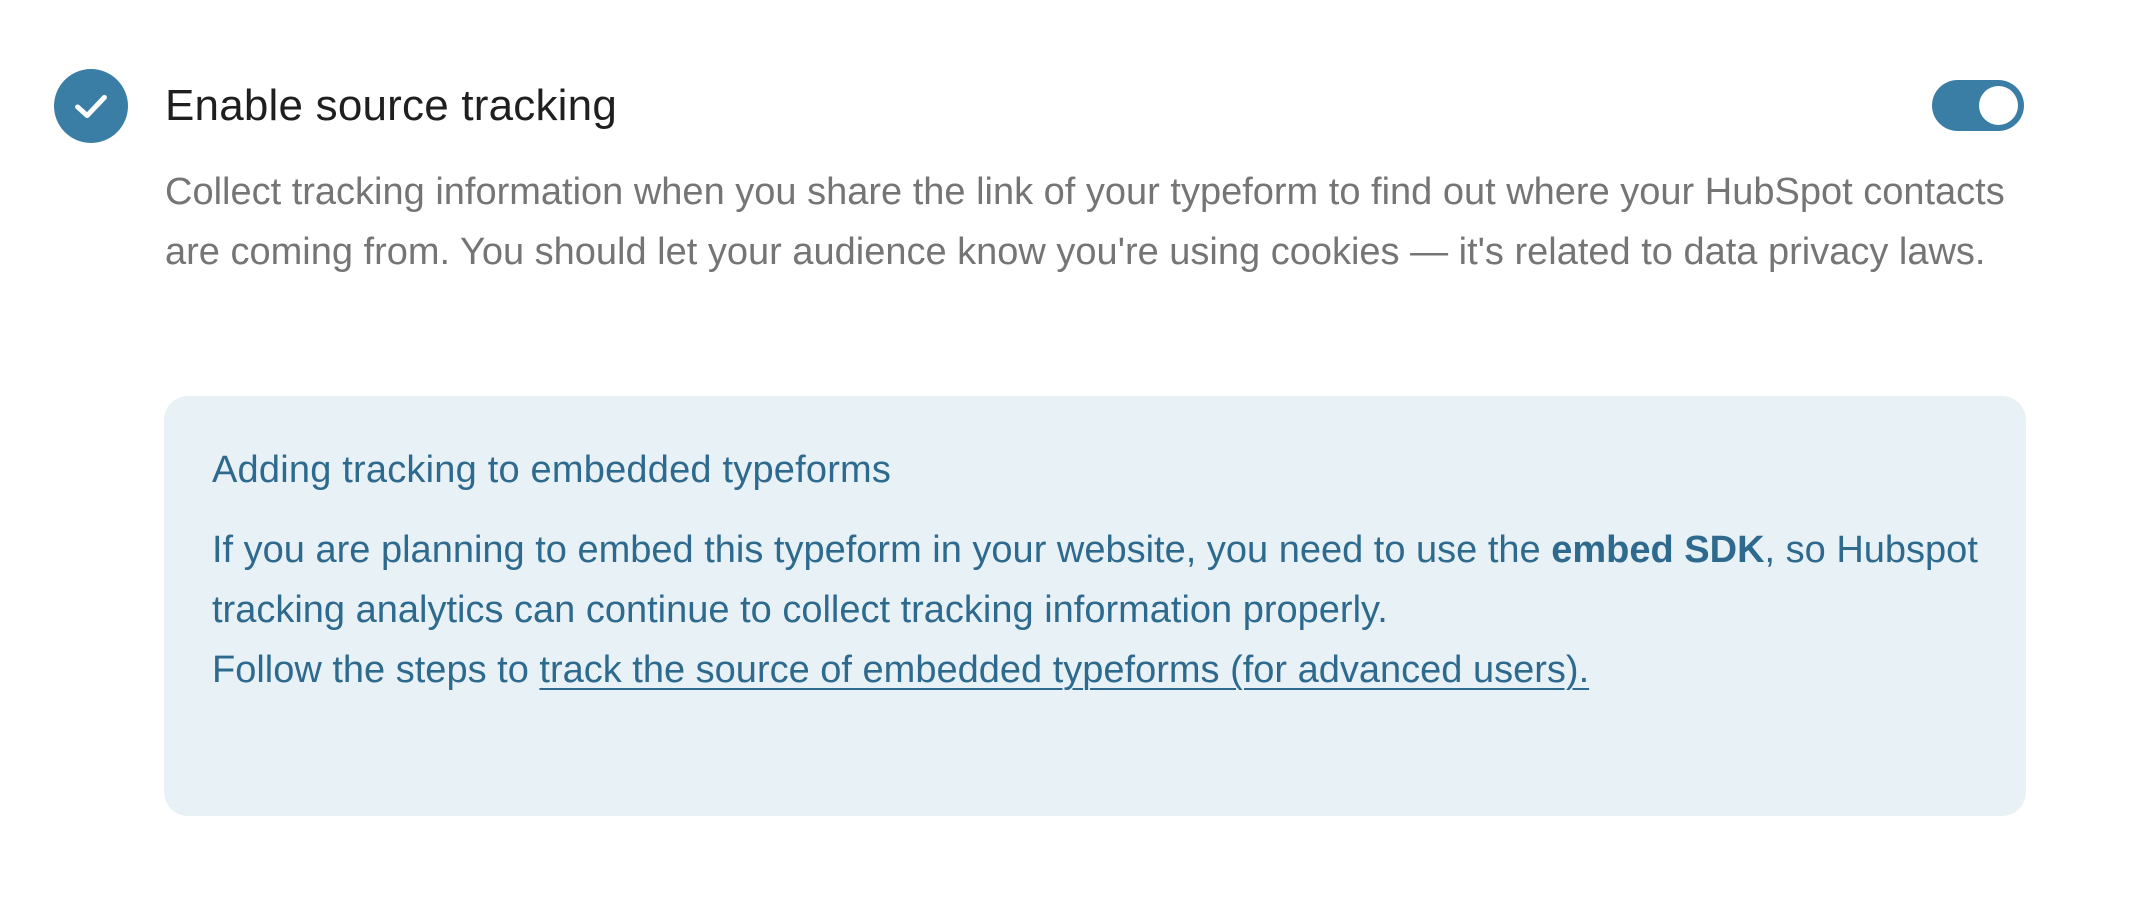 Image resolution: width=2150 pixels, height=898 pixels. What do you see at coordinates (1998, 105) in the screenshot?
I see `toggle-knob` at bounding box center [1998, 105].